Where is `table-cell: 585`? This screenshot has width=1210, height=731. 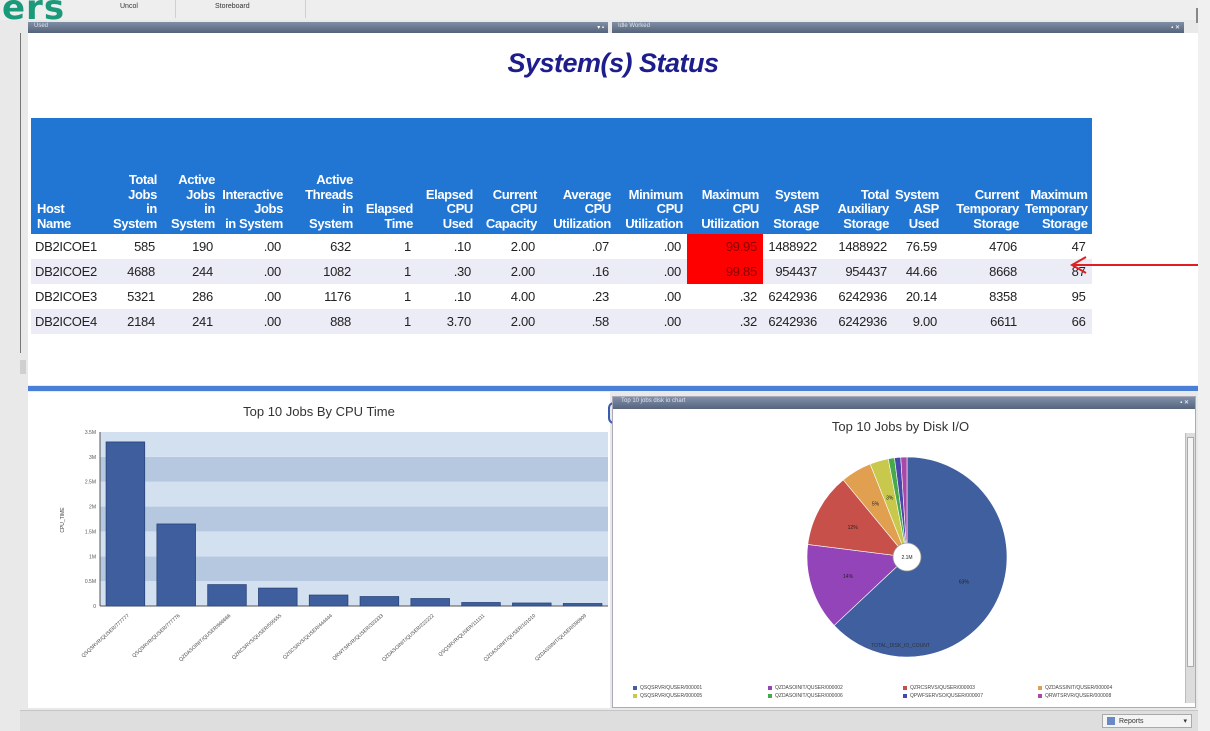 table-cell: 585 is located at coordinates (131, 246).